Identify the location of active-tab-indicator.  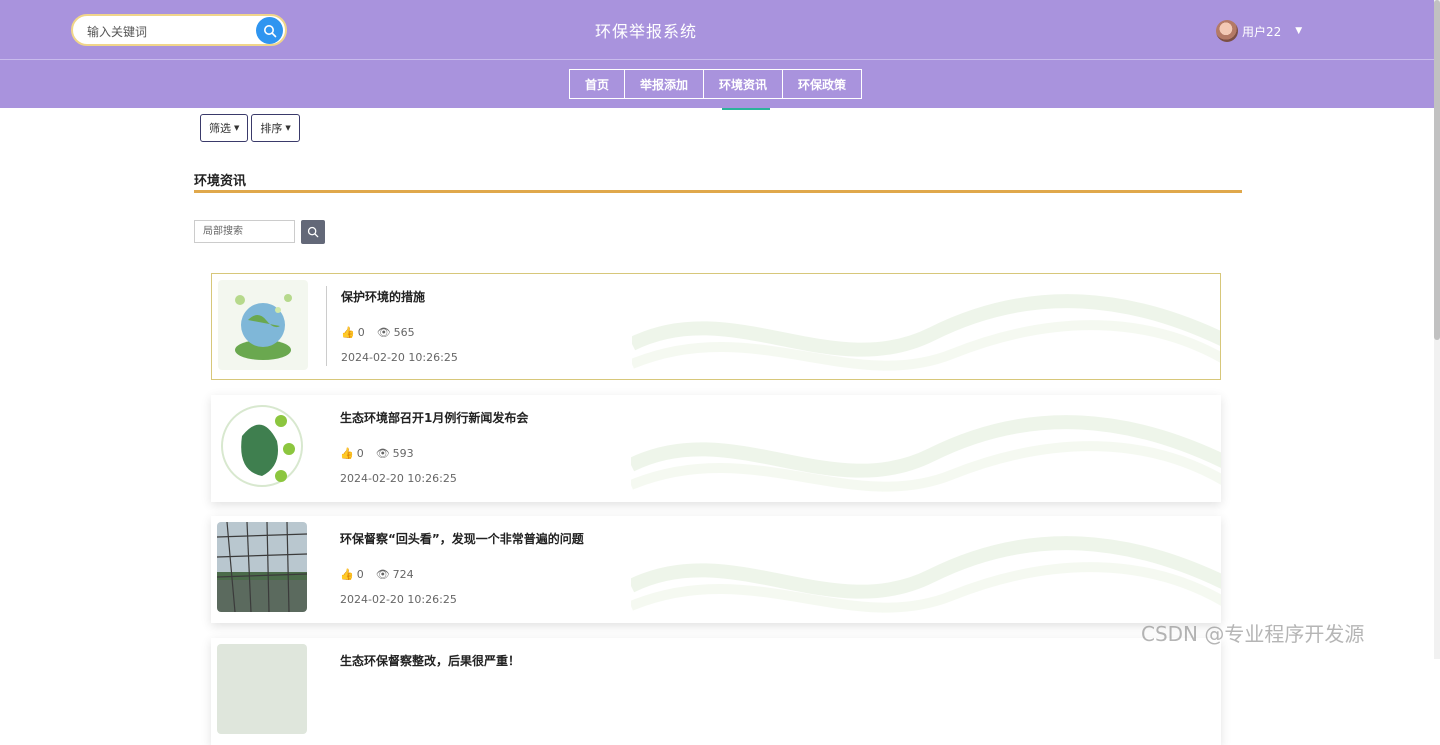
(746, 109).